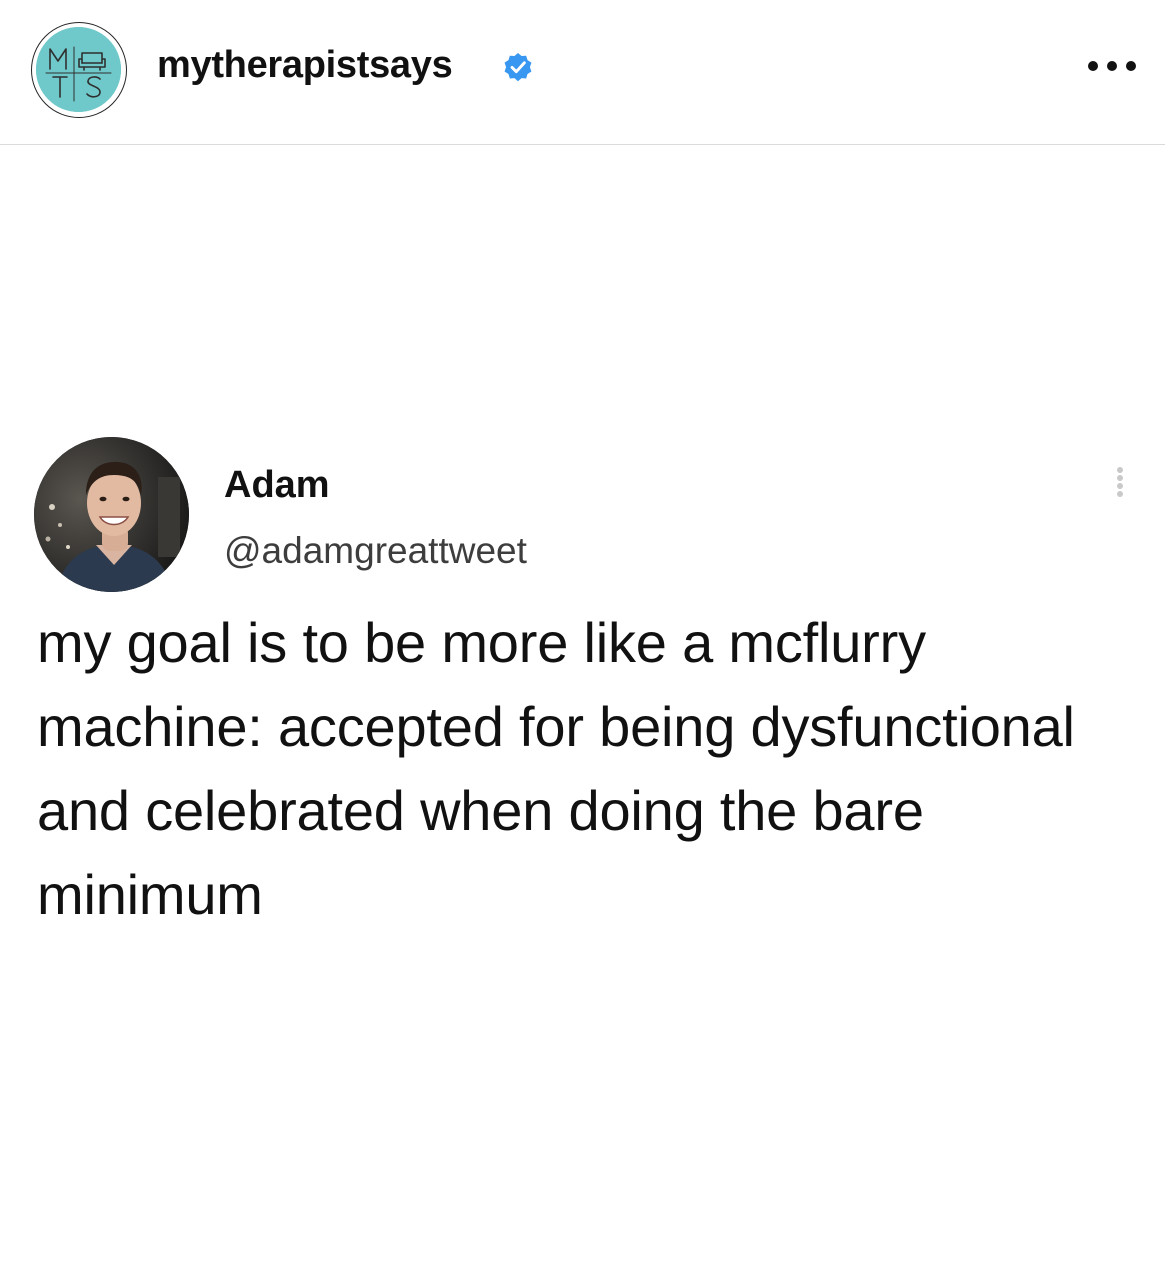  What do you see at coordinates (111, 514) in the screenshot?
I see `tweet-author-avatar` at bounding box center [111, 514].